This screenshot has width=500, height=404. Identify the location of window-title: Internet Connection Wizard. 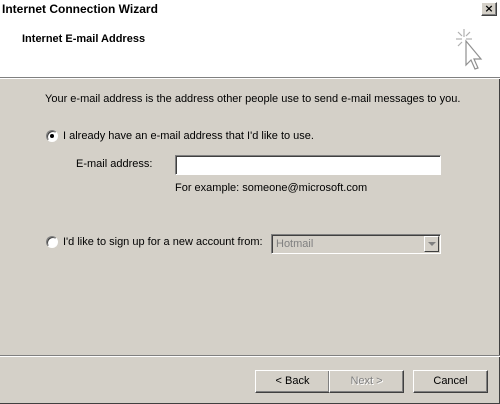
(80, 9).